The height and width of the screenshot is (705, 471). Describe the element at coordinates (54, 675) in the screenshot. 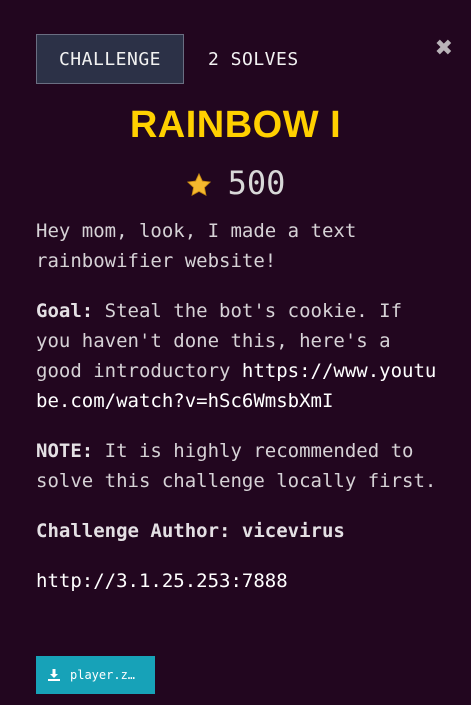

I see `download-icon` at that location.